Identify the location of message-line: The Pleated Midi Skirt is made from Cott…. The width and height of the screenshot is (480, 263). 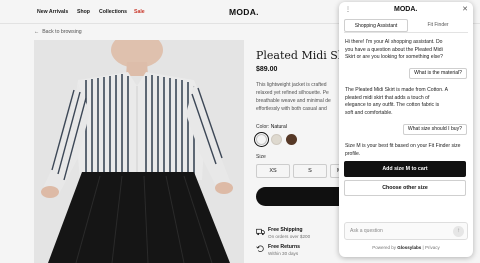
(397, 90).